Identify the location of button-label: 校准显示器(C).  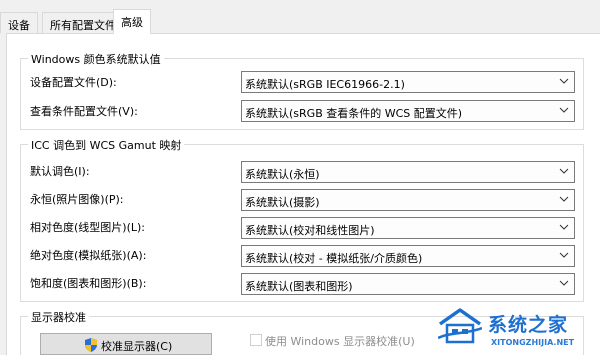
(137, 346).